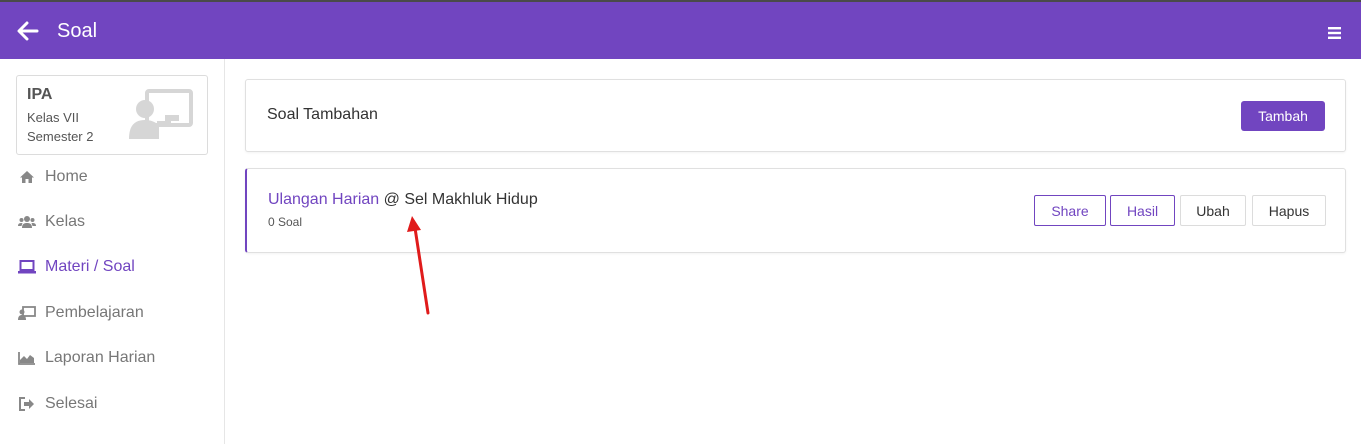 Image resolution: width=1361 pixels, height=444 pixels. What do you see at coordinates (27, 404) in the screenshot?
I see `sign-out-icon` at bounding box center [27, 404].